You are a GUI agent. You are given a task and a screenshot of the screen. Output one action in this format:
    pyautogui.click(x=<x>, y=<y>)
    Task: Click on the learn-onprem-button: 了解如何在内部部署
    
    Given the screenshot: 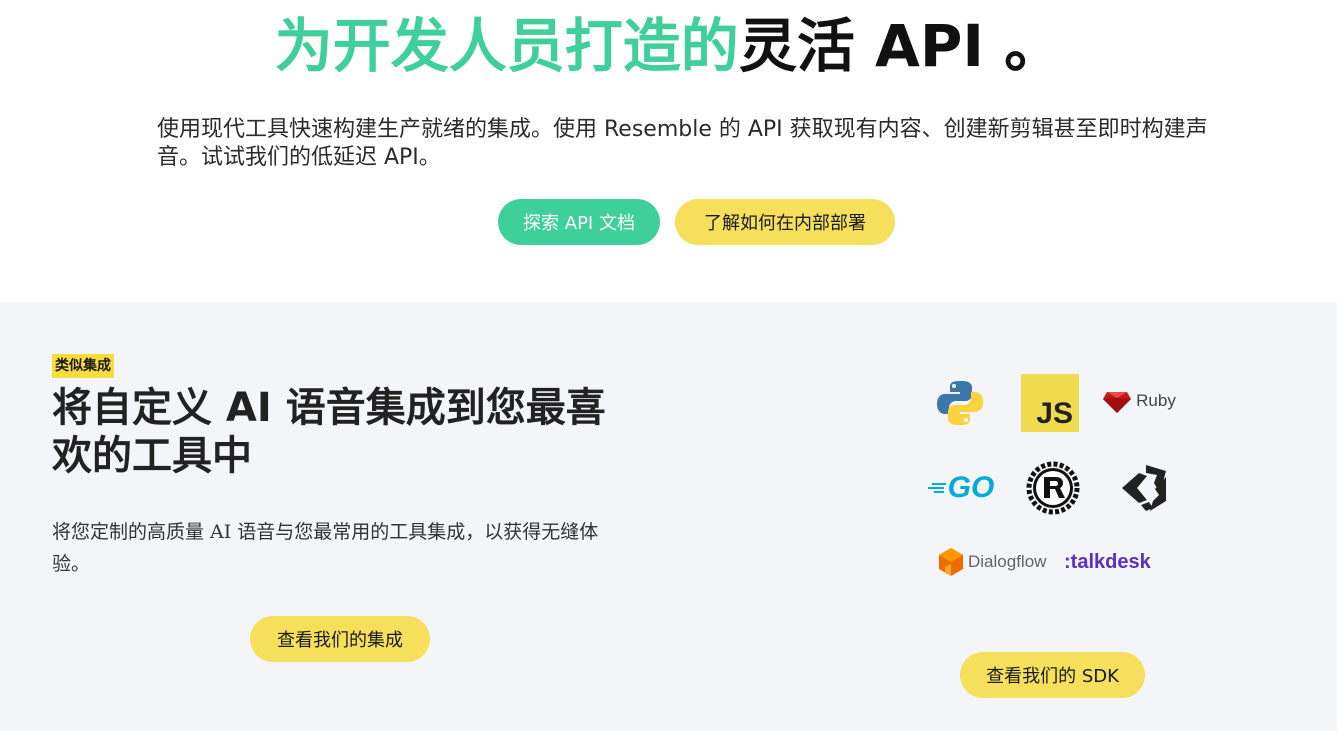 What is the action you would take?
    pyautogui.click(x=785, y=222)
    